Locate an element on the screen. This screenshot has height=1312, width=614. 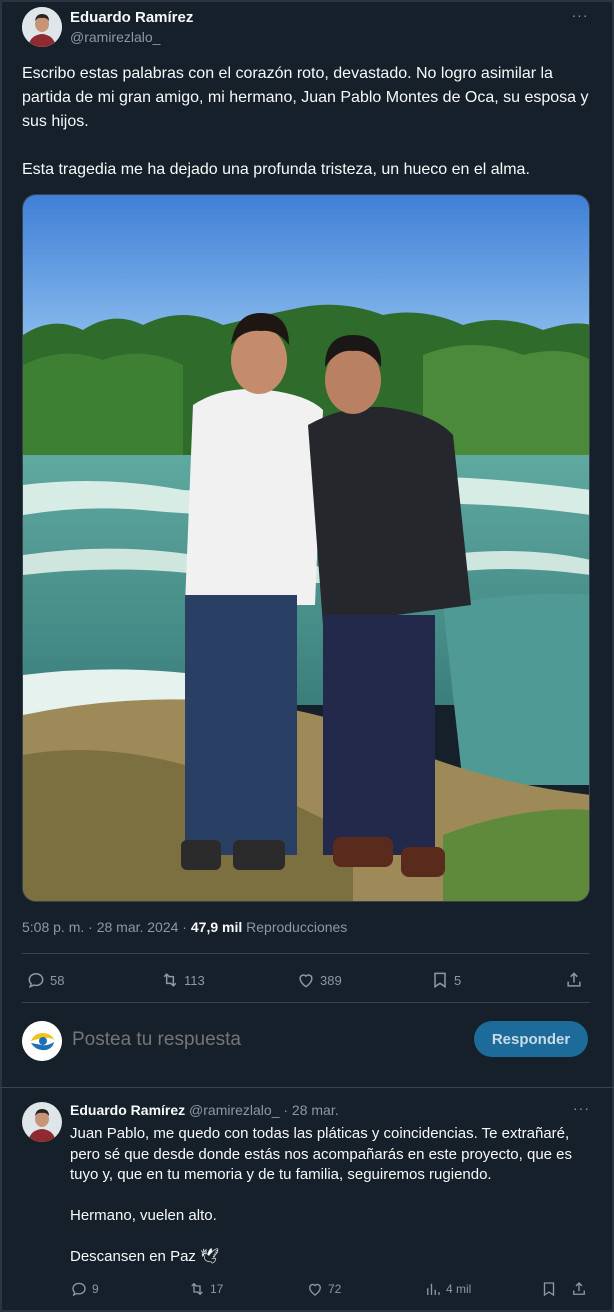
reply-paragraph: Descansen en Paz 🕊 is located at coordinates (145, 1256).